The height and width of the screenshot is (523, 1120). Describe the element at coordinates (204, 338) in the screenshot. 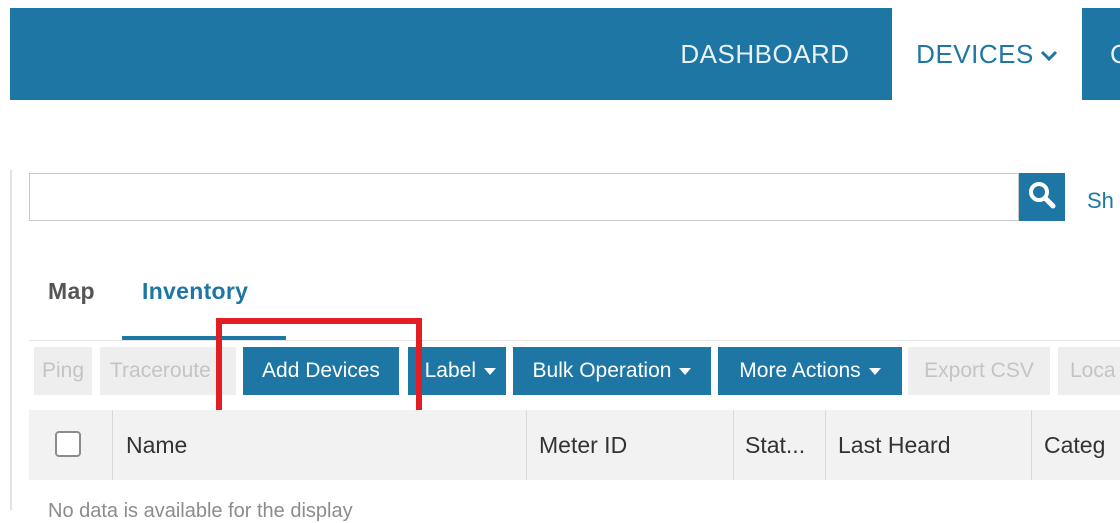

I see `tab-active-indicator` at that location.